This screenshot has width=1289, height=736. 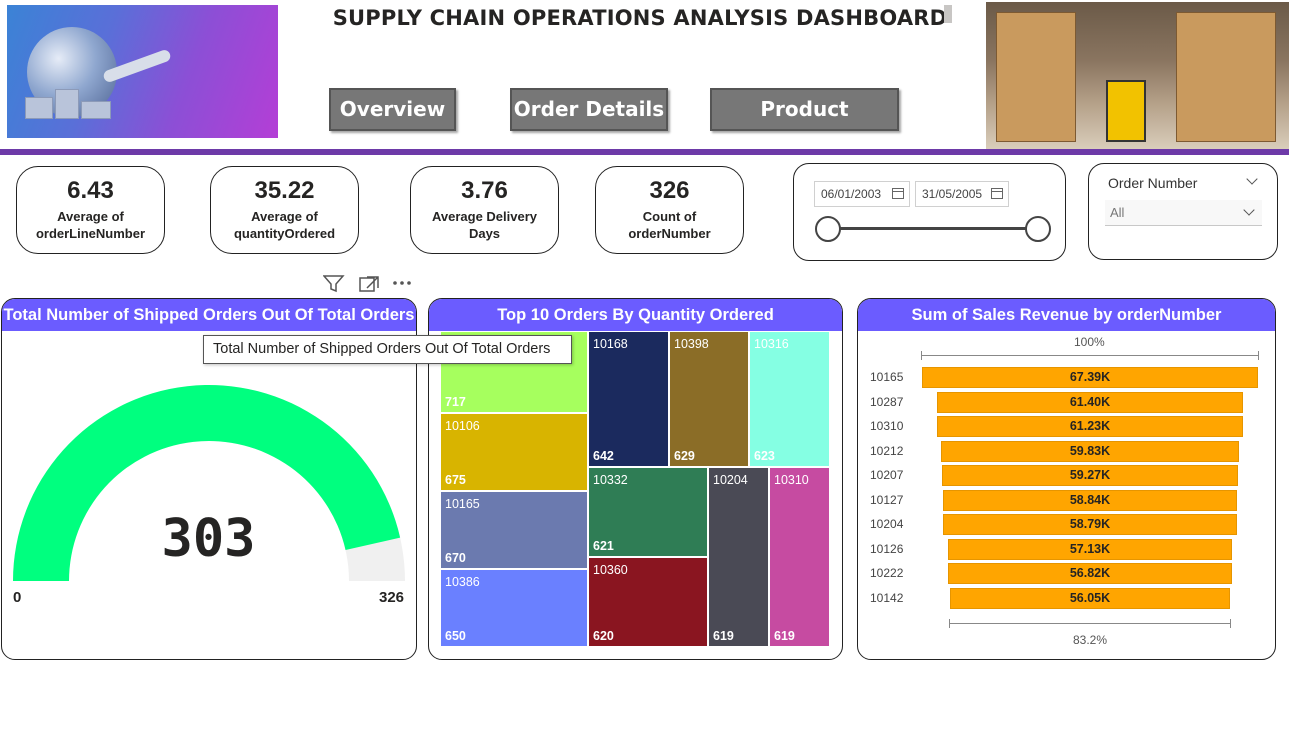 I want to click on funnel-bar: 58.84K, so click(x=1090, y=500).